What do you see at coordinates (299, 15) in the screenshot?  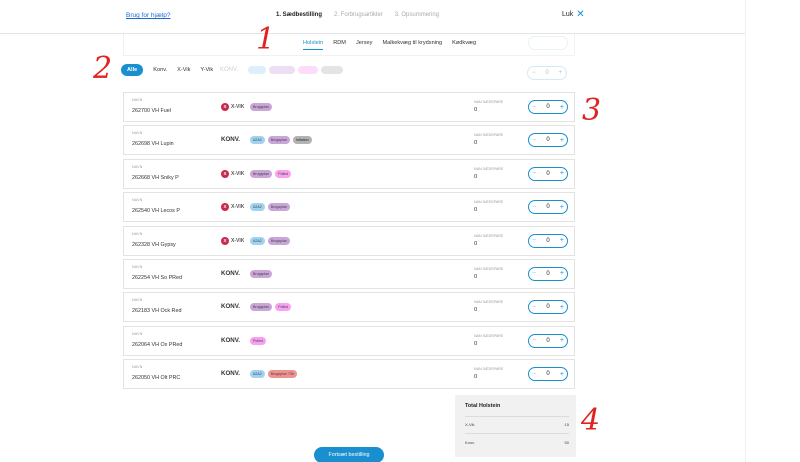 I see `step-1: 1. Sædbestilling` at bounding box center [299, 15].